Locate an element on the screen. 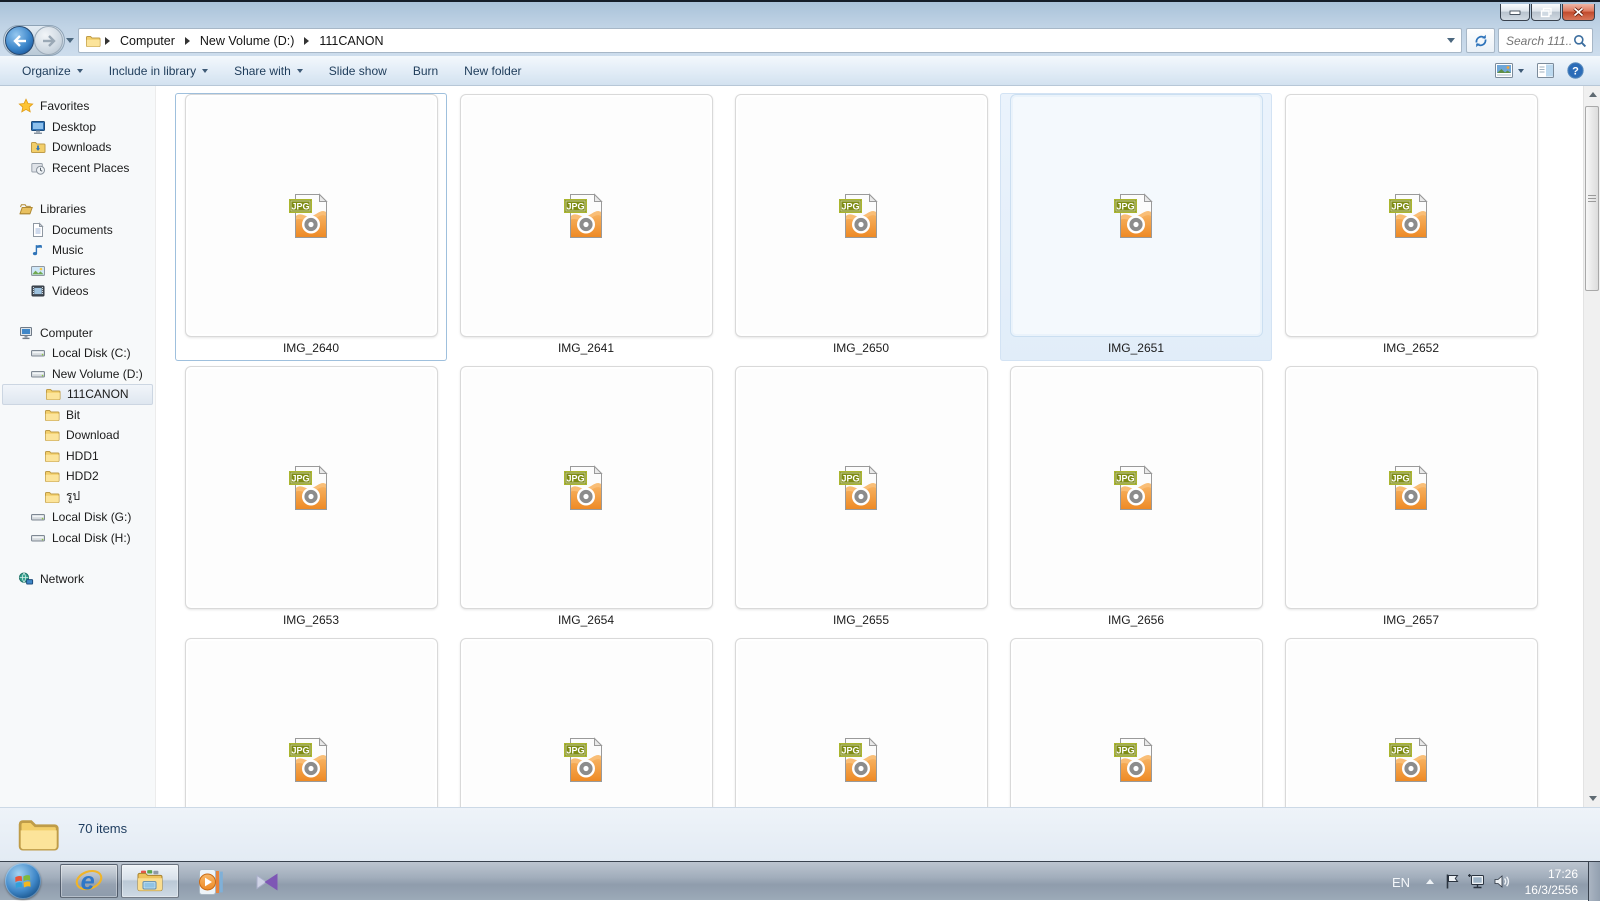 This screenshot has height=901, width=1600. breadcrumb-item-folder: 111CANON is located at coordinates (351, 41).